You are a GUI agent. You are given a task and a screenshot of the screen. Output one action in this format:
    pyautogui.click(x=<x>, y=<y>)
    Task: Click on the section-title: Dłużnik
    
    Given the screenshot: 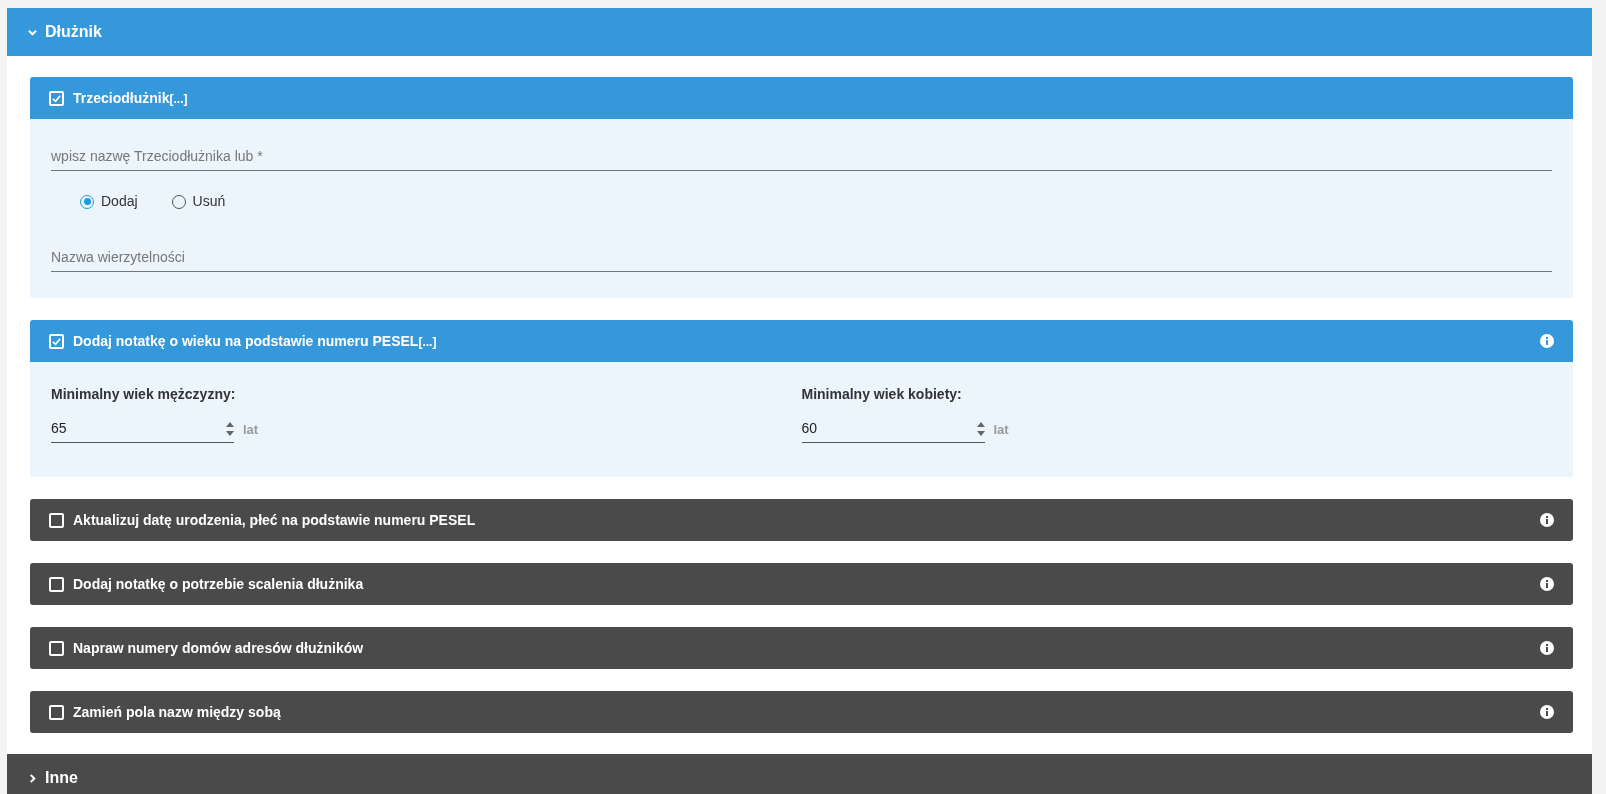 What is the action you would take?
    pyautogui.click(x=73, y=32)
    